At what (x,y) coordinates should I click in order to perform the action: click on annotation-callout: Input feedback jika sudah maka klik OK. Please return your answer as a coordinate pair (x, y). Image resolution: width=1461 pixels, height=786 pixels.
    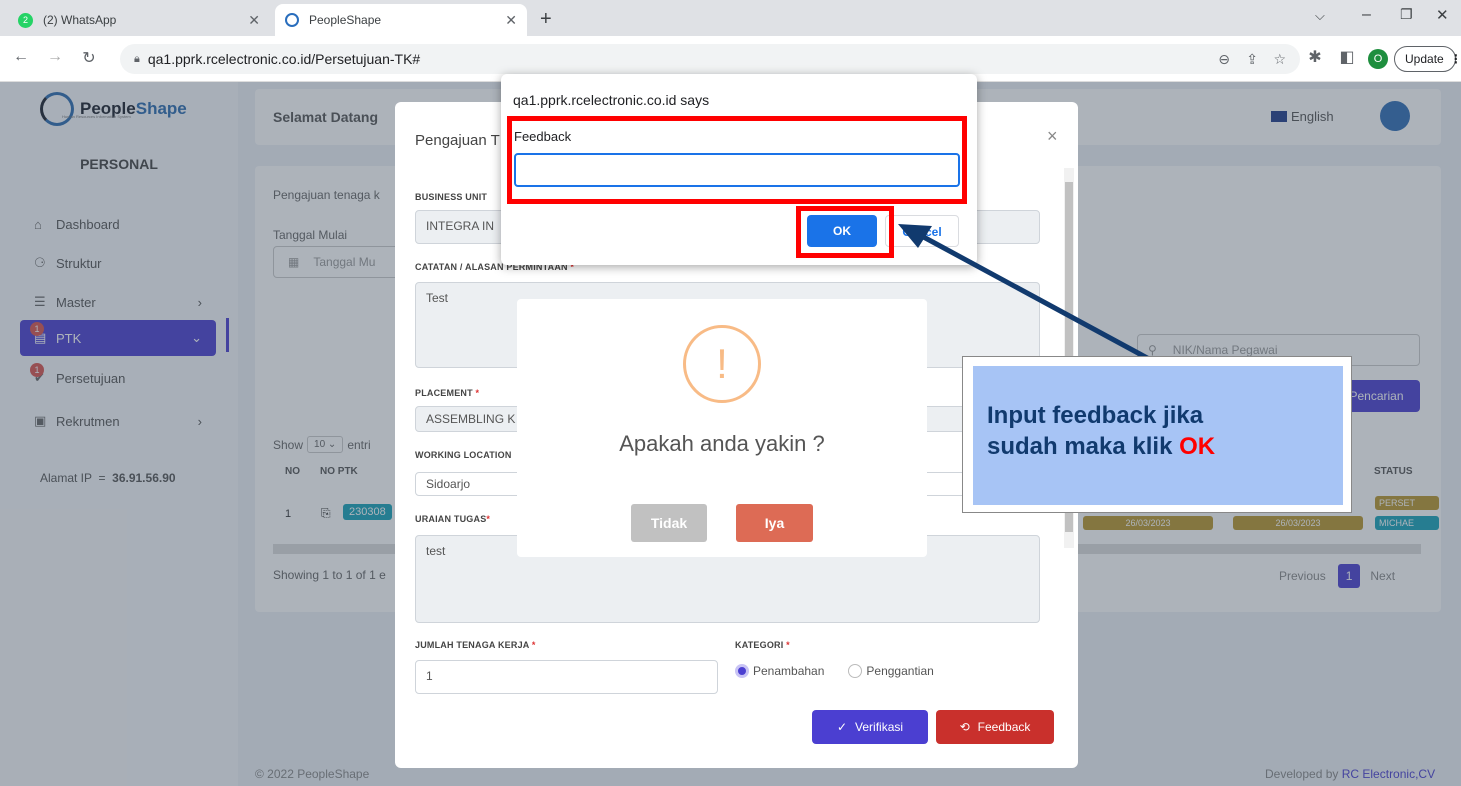
    Looking at the image, I should click on (1157, 434).